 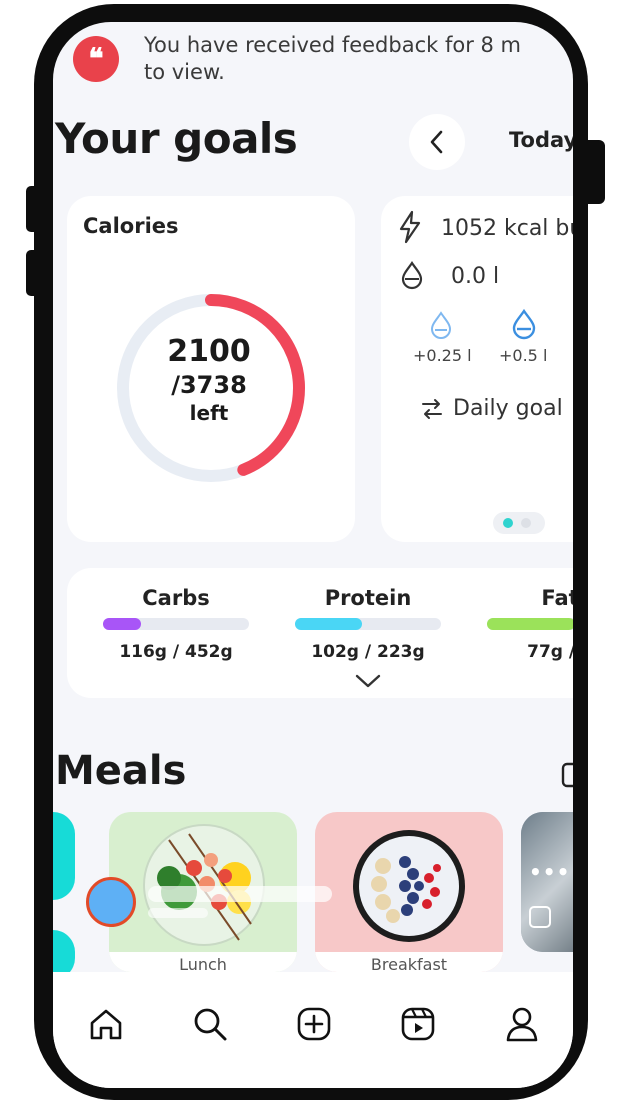 What do you see at coordinates (106, 1024) in the screenshot?
I see `home-icon` at bounding box center [106, 1024].